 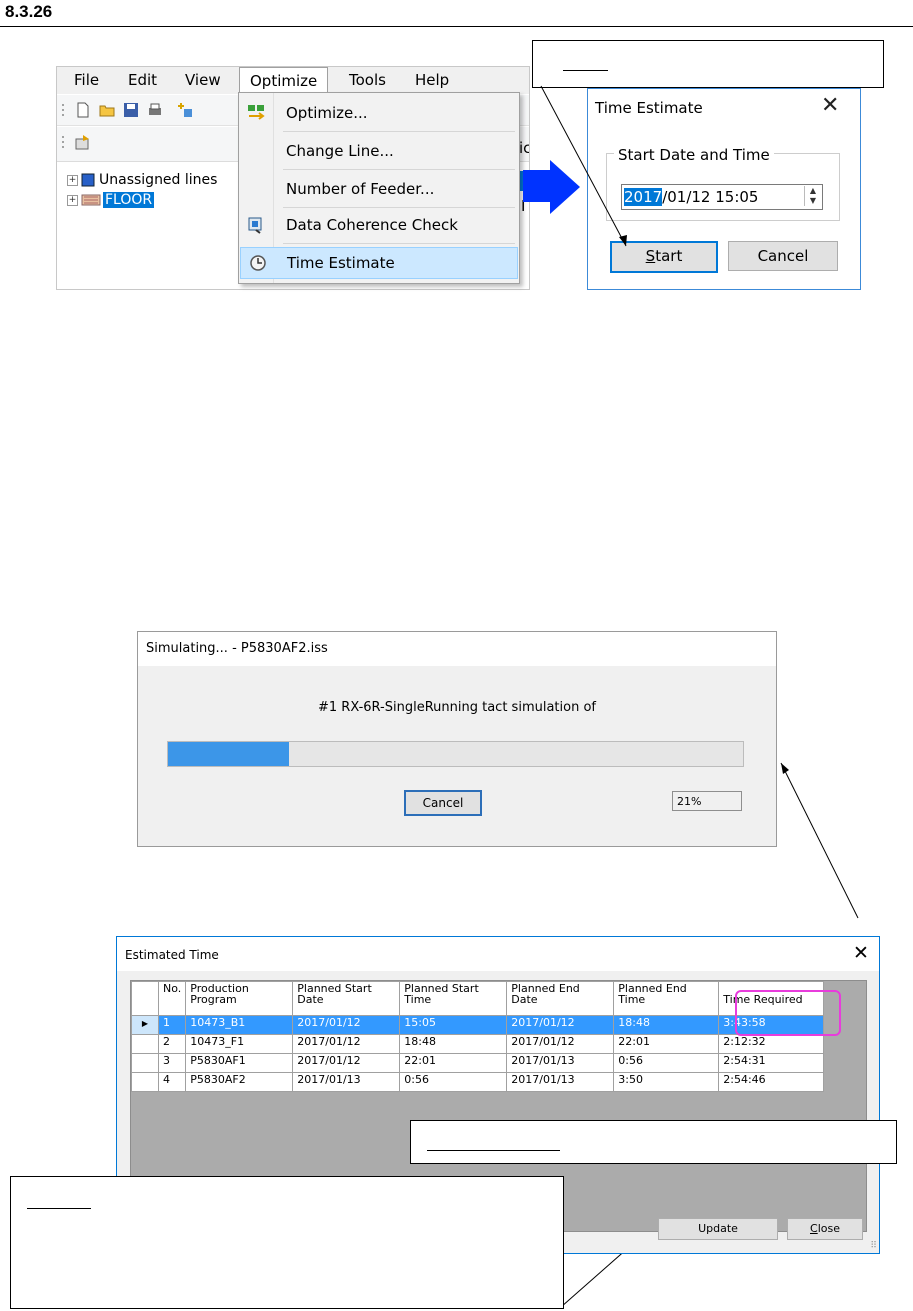 What do you see at coordinates (237, 648) in the screenshot?
I see `dialog-title: Simulating... - P5830AF2.iss` at bounding box center [237, 648].